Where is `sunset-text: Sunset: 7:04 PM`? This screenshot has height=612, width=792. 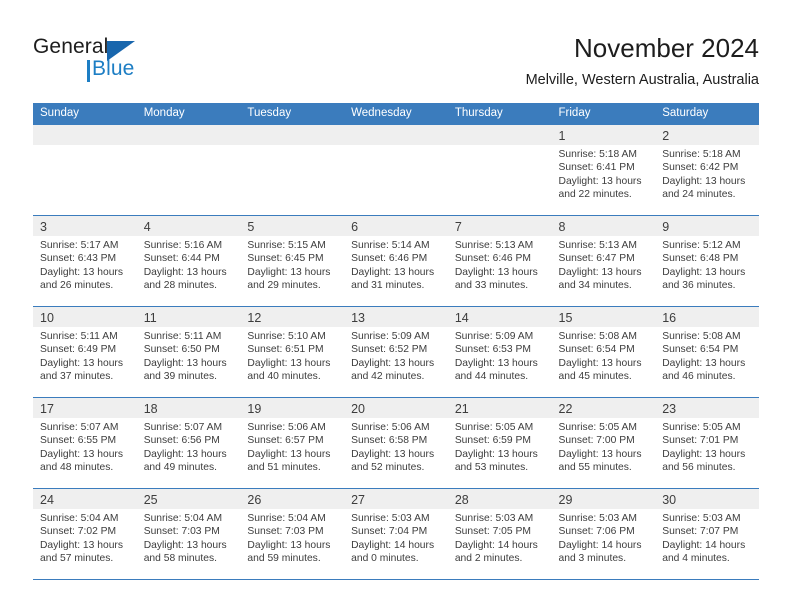
sunset-text: Sunset: 7:04 PM is located at coordinates (389, 532).